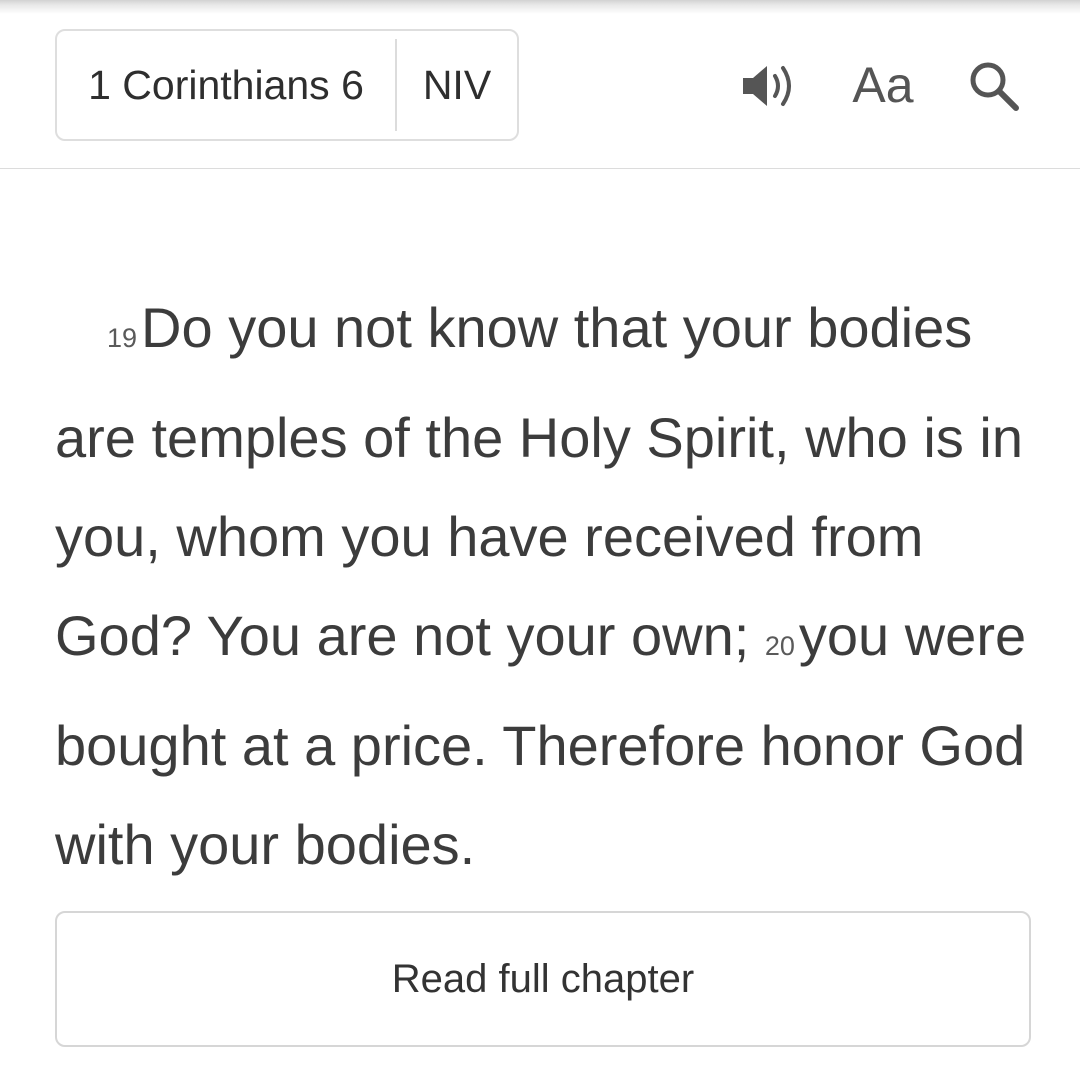 The height and width of the screenshot is (1080, 1080). I want to click on audio-button, so click(767, 86).